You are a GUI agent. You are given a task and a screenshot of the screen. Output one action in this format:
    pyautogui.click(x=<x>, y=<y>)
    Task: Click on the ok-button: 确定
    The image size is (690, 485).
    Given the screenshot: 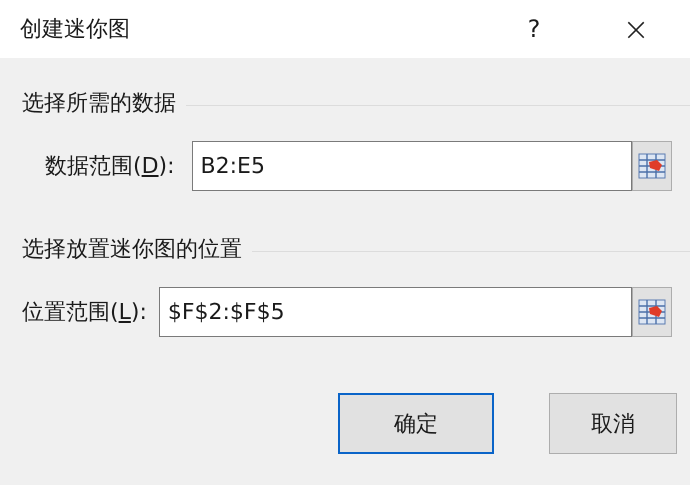 What is the action you would take?
    pyautogui.click(x=416, y=423)
    